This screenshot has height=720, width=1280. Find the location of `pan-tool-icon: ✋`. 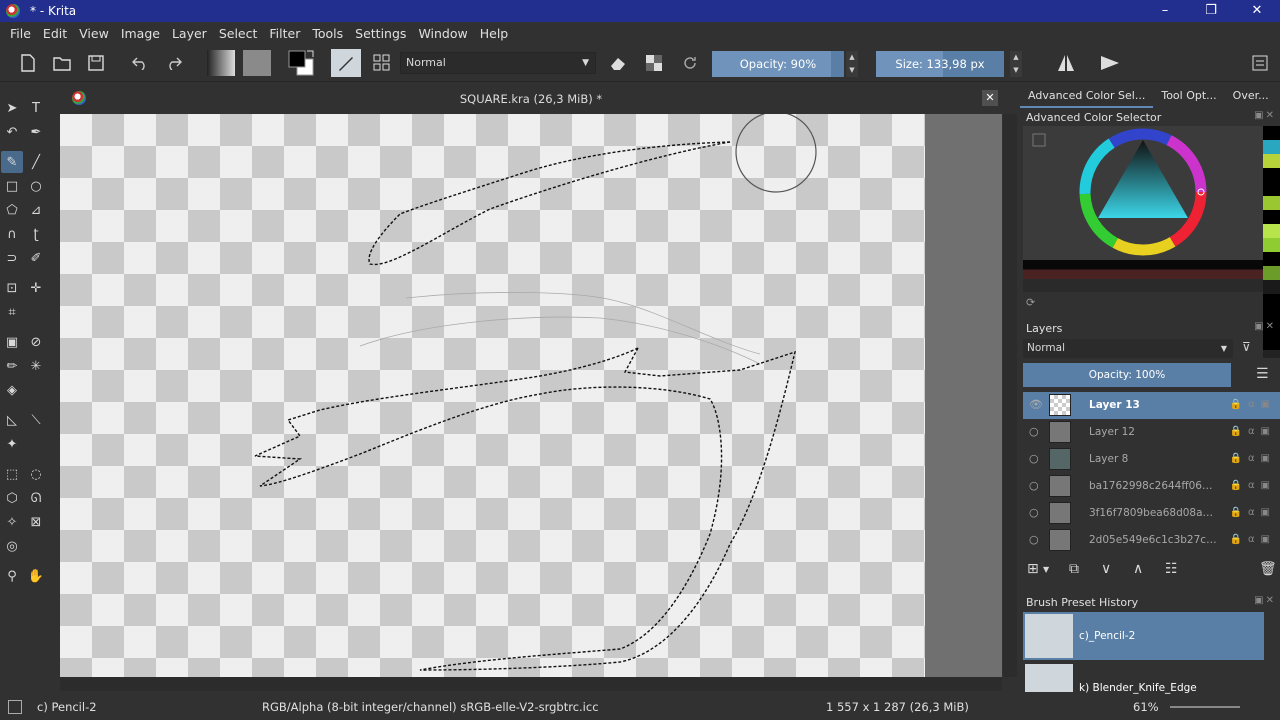

pan-tool-icon: ✋ is located at coordinates (36, 576).